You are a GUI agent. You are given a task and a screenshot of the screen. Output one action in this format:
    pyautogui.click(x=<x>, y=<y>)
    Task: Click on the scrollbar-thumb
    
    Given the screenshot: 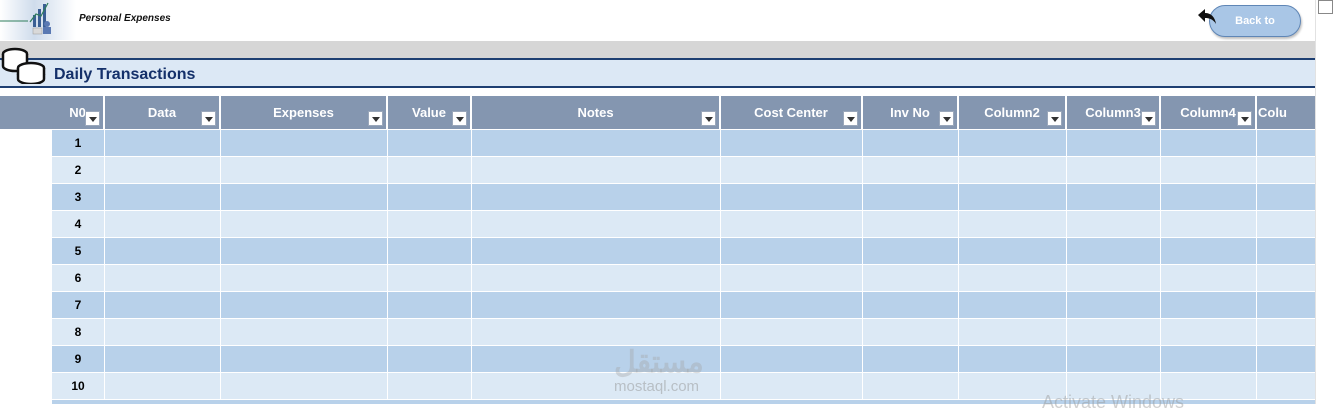 What is the action you would take?
    pyautogui.click(x=1325, y=7)
    